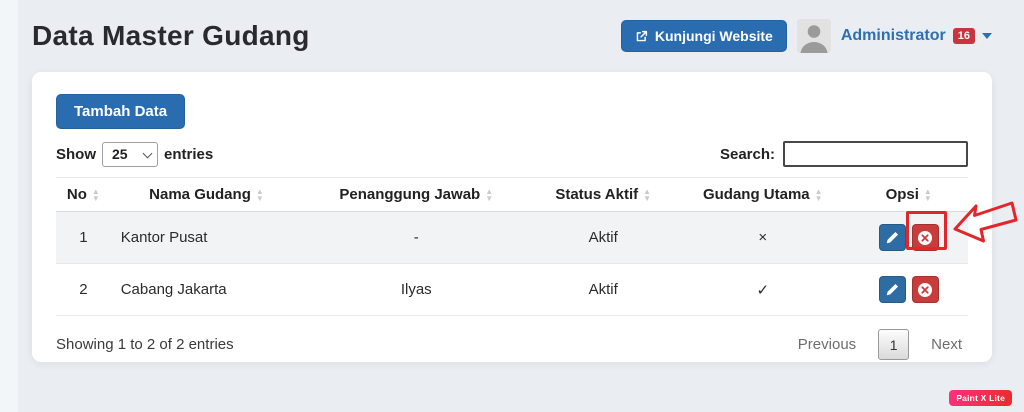 This screenshot has width=1024, height=412. I want to click on table-row: 1 Kantor Pusat - Aktif ×, so click(512, 237).